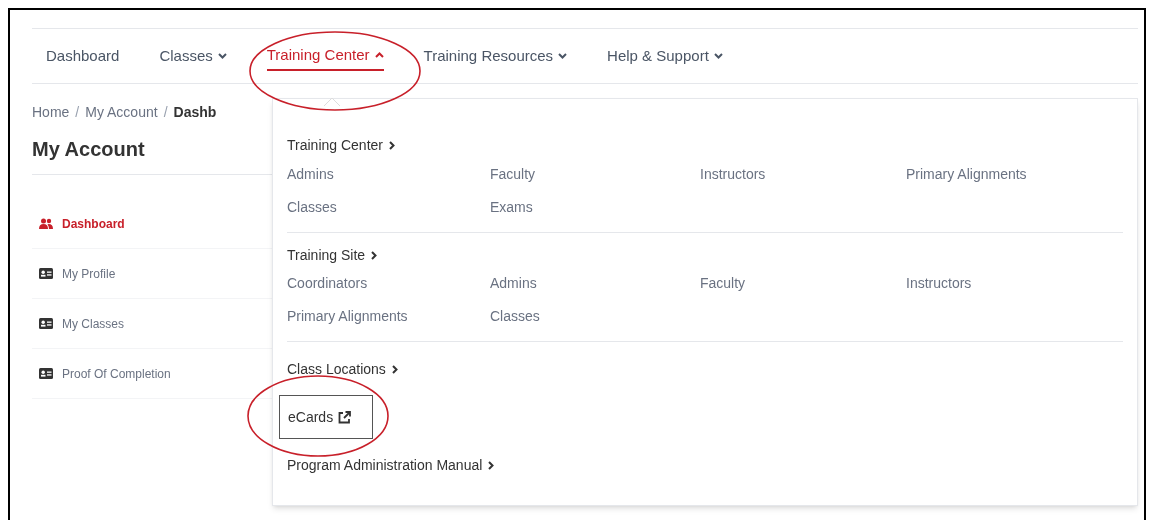 The height and width of the screenshot is (520, 1154). Describe the element at coordinates (332, 255) in the screenshot. I see `menu-heading-link: Training Site` at that location.